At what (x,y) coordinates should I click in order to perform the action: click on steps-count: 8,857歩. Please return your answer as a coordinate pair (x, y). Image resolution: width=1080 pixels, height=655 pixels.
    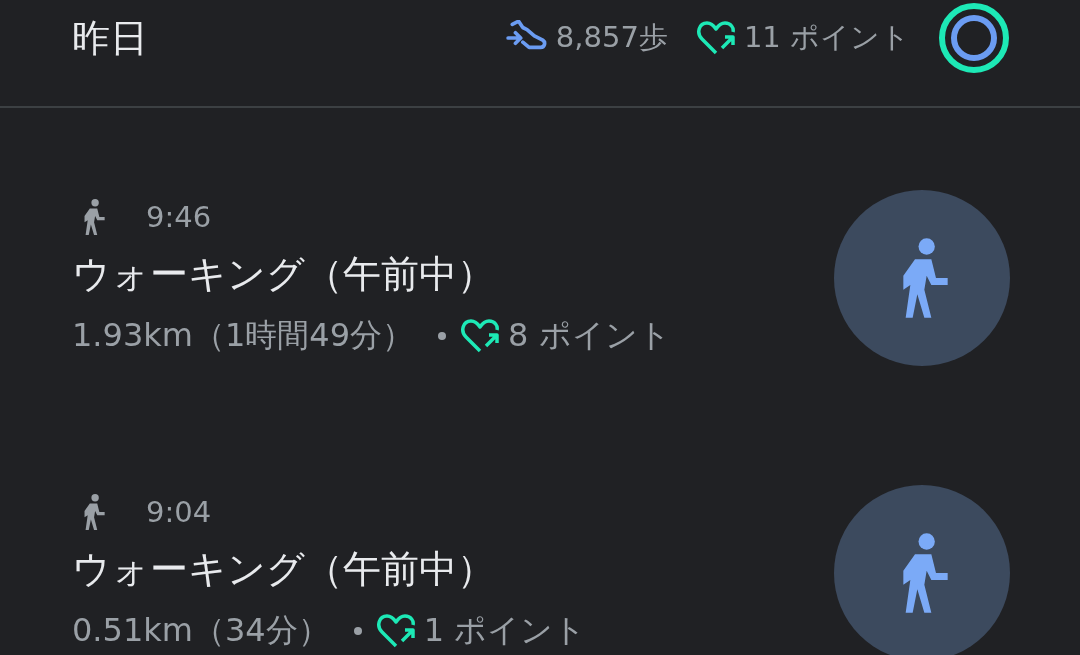
    Looking at the image, I should click on (611, 37).